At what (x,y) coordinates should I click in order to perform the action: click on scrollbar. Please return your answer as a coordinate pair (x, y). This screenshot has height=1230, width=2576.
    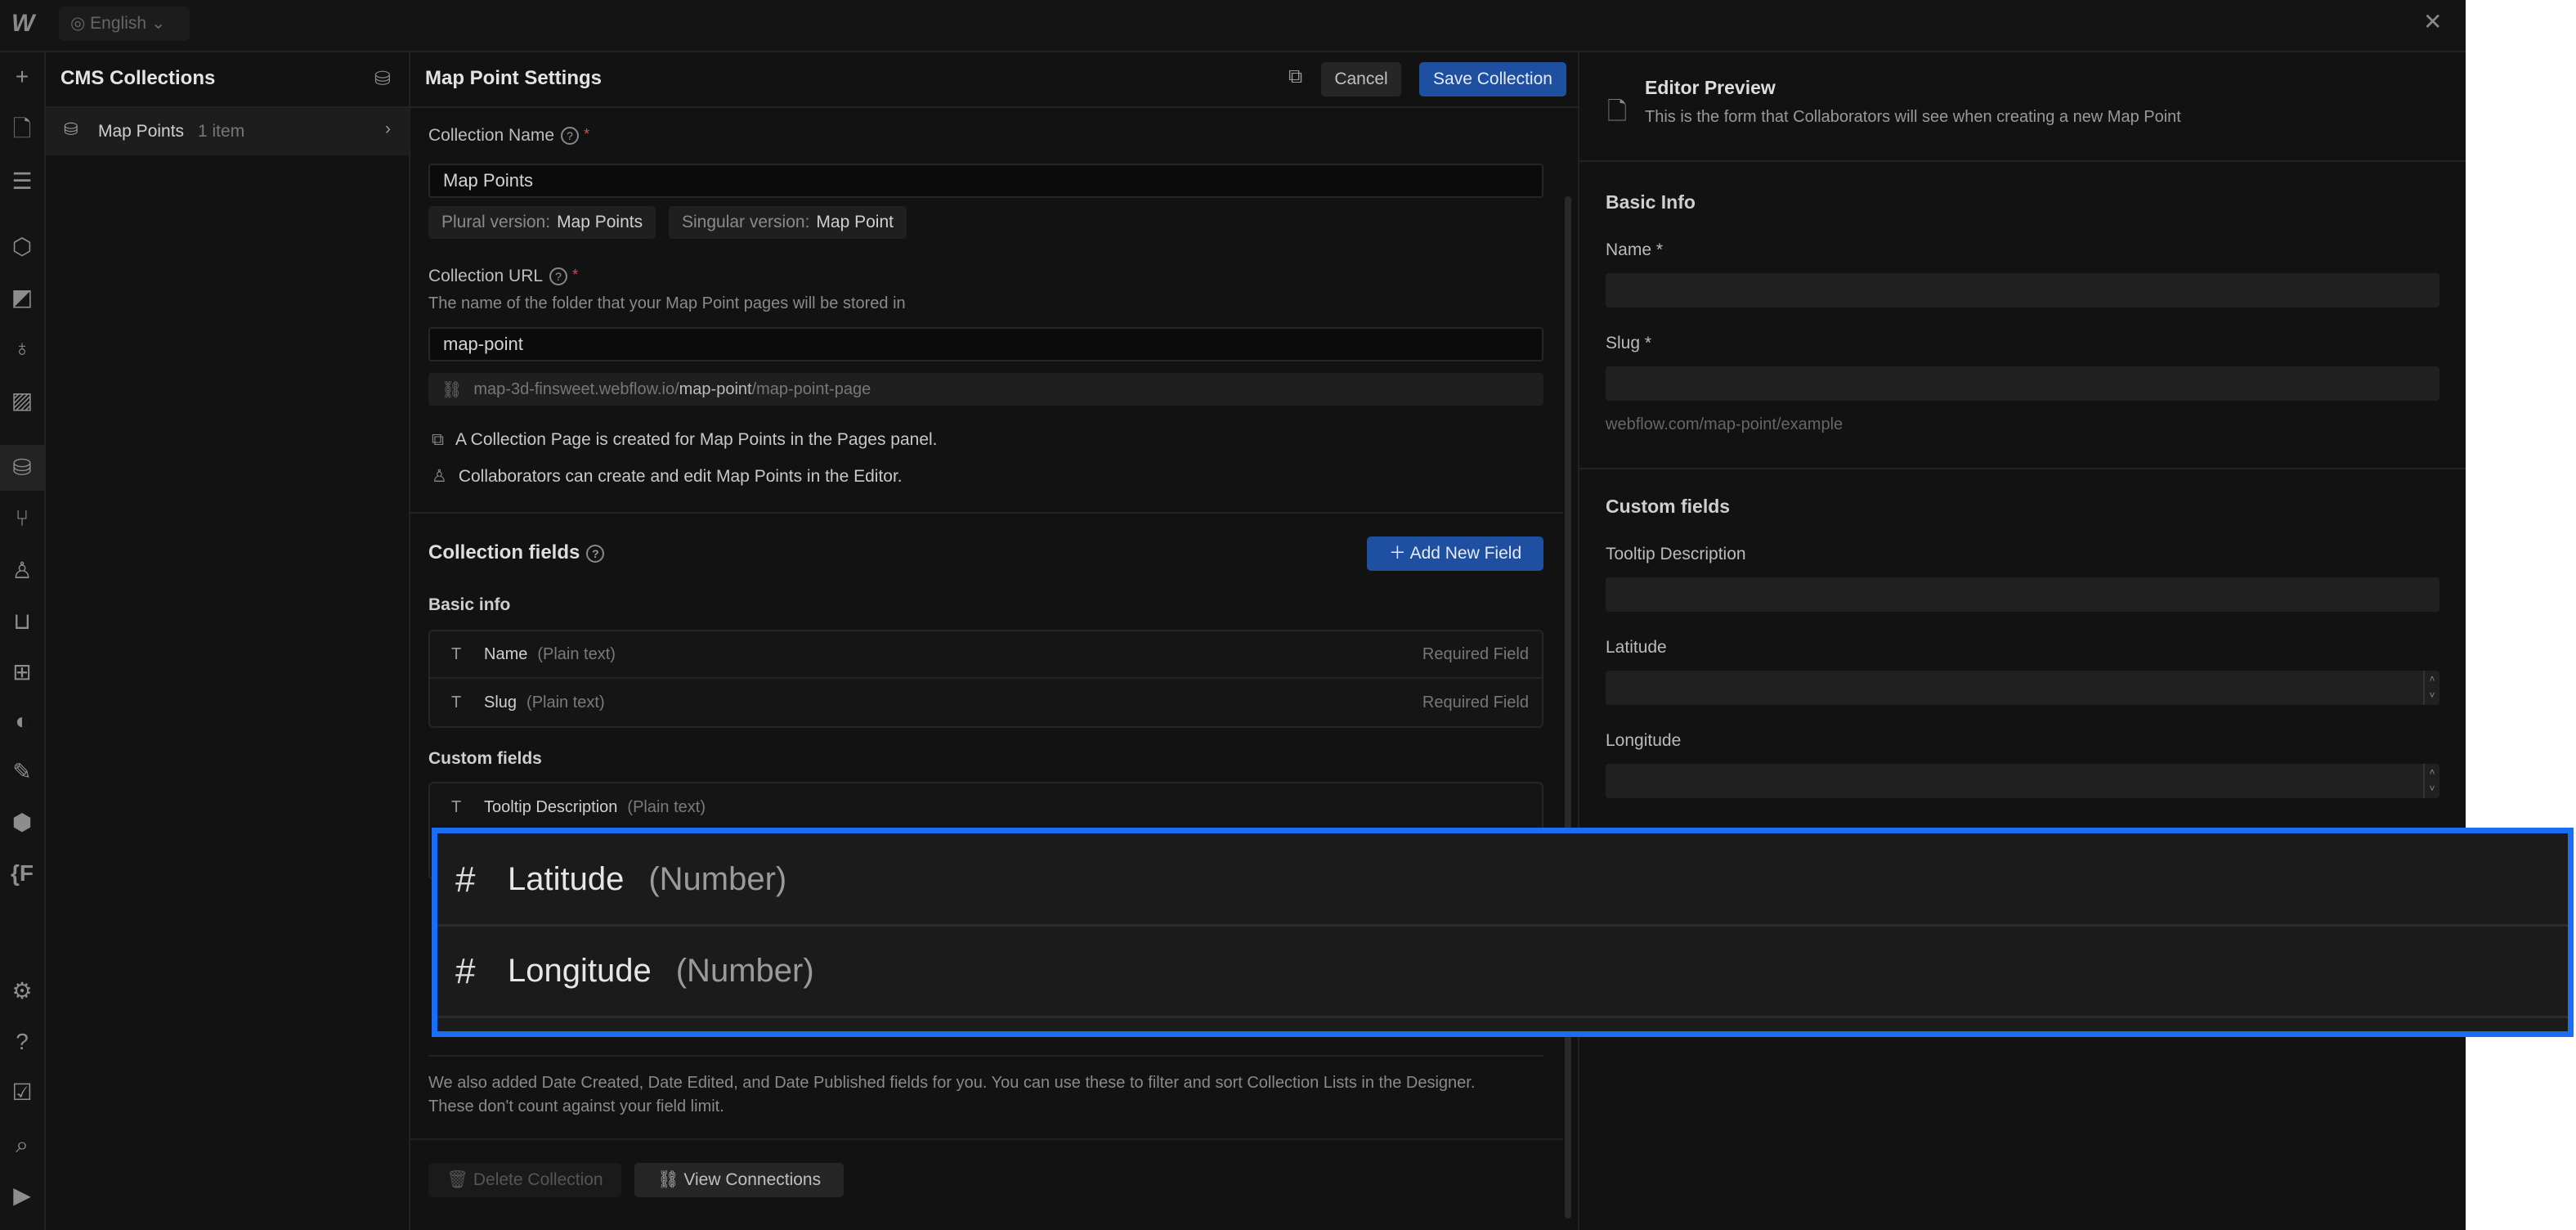
    Looking at the image, I should click on (1568, 707).